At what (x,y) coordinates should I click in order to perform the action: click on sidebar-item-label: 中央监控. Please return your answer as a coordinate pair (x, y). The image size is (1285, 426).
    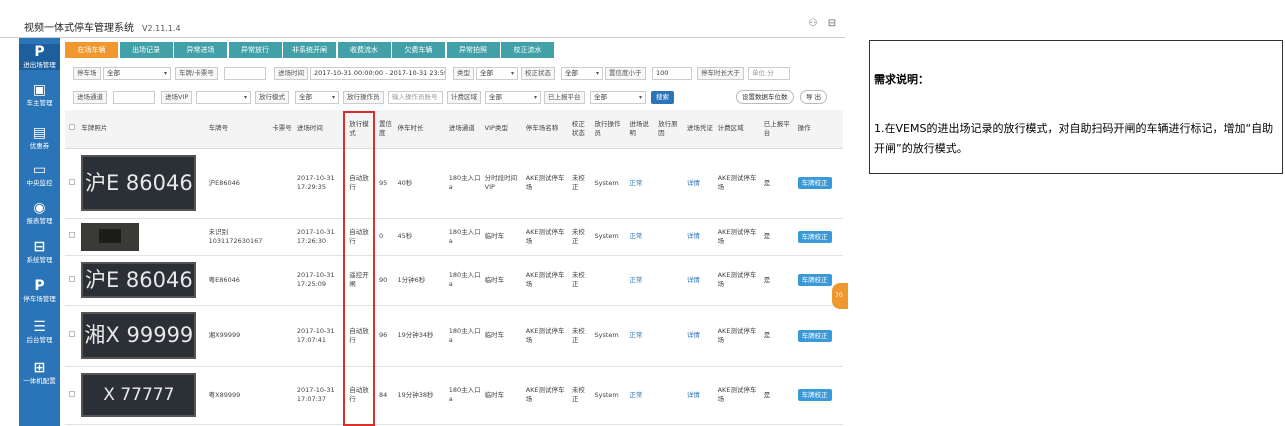
    Looking at the image, I should click on (39, 183).